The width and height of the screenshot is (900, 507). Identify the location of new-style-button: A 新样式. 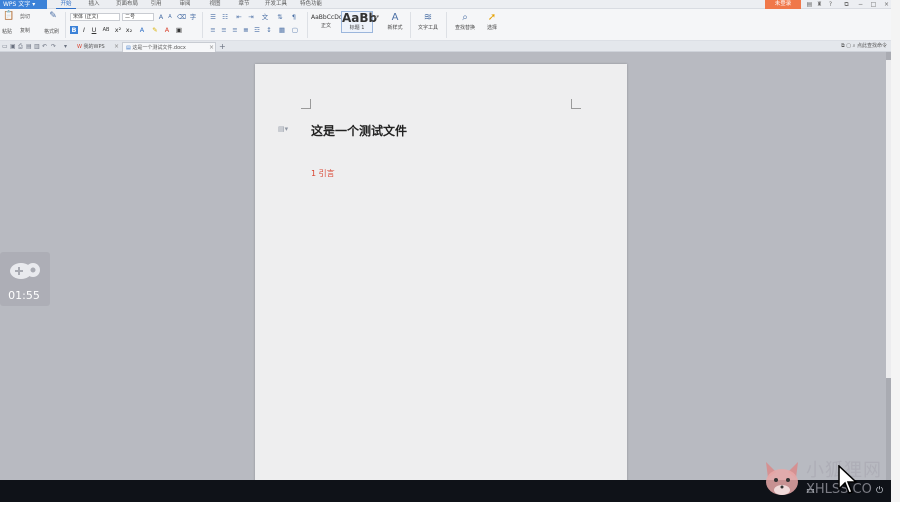
(395, 24).